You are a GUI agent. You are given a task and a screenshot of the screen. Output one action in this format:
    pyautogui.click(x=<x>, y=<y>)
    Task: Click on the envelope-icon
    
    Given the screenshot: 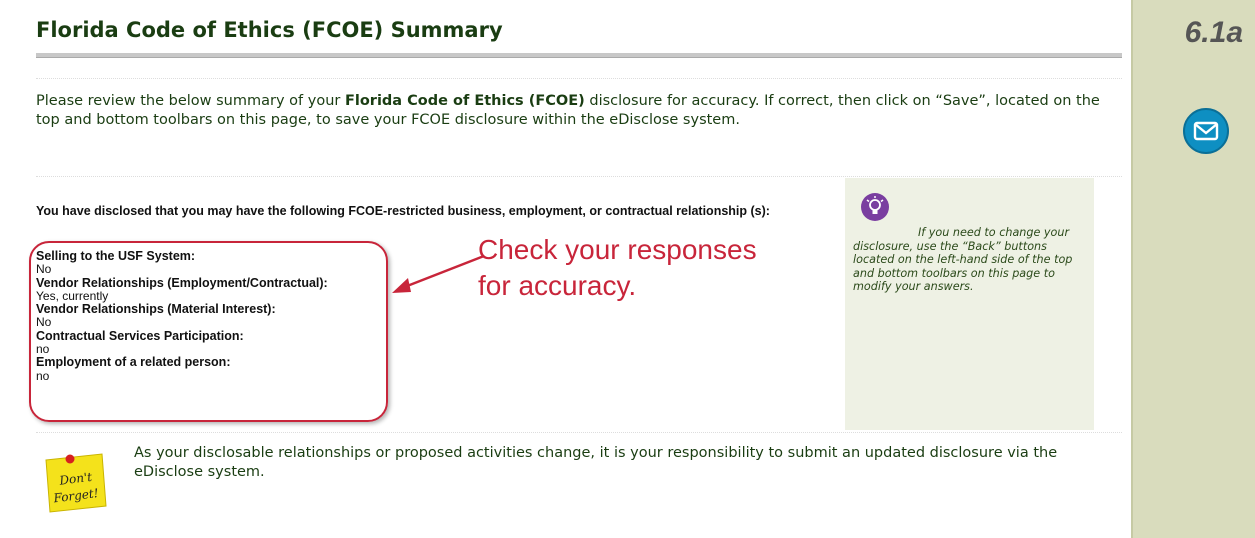 What is the action you would take?
    pyautogui.click(x=1206, y=131)
    